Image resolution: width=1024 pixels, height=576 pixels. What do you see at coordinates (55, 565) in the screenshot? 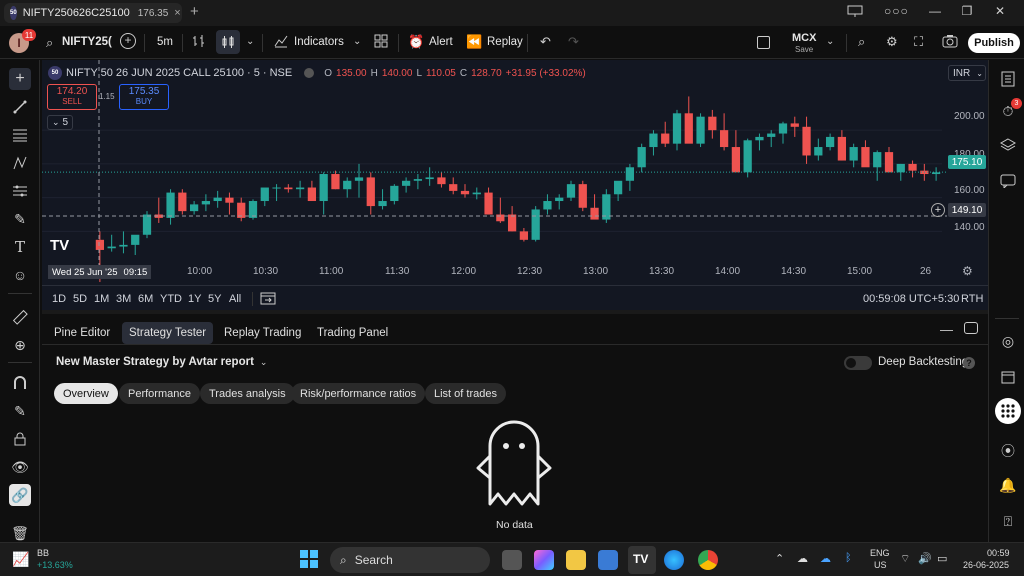
I see `widget-change: +13.63%` at bounding box center [55, 565].